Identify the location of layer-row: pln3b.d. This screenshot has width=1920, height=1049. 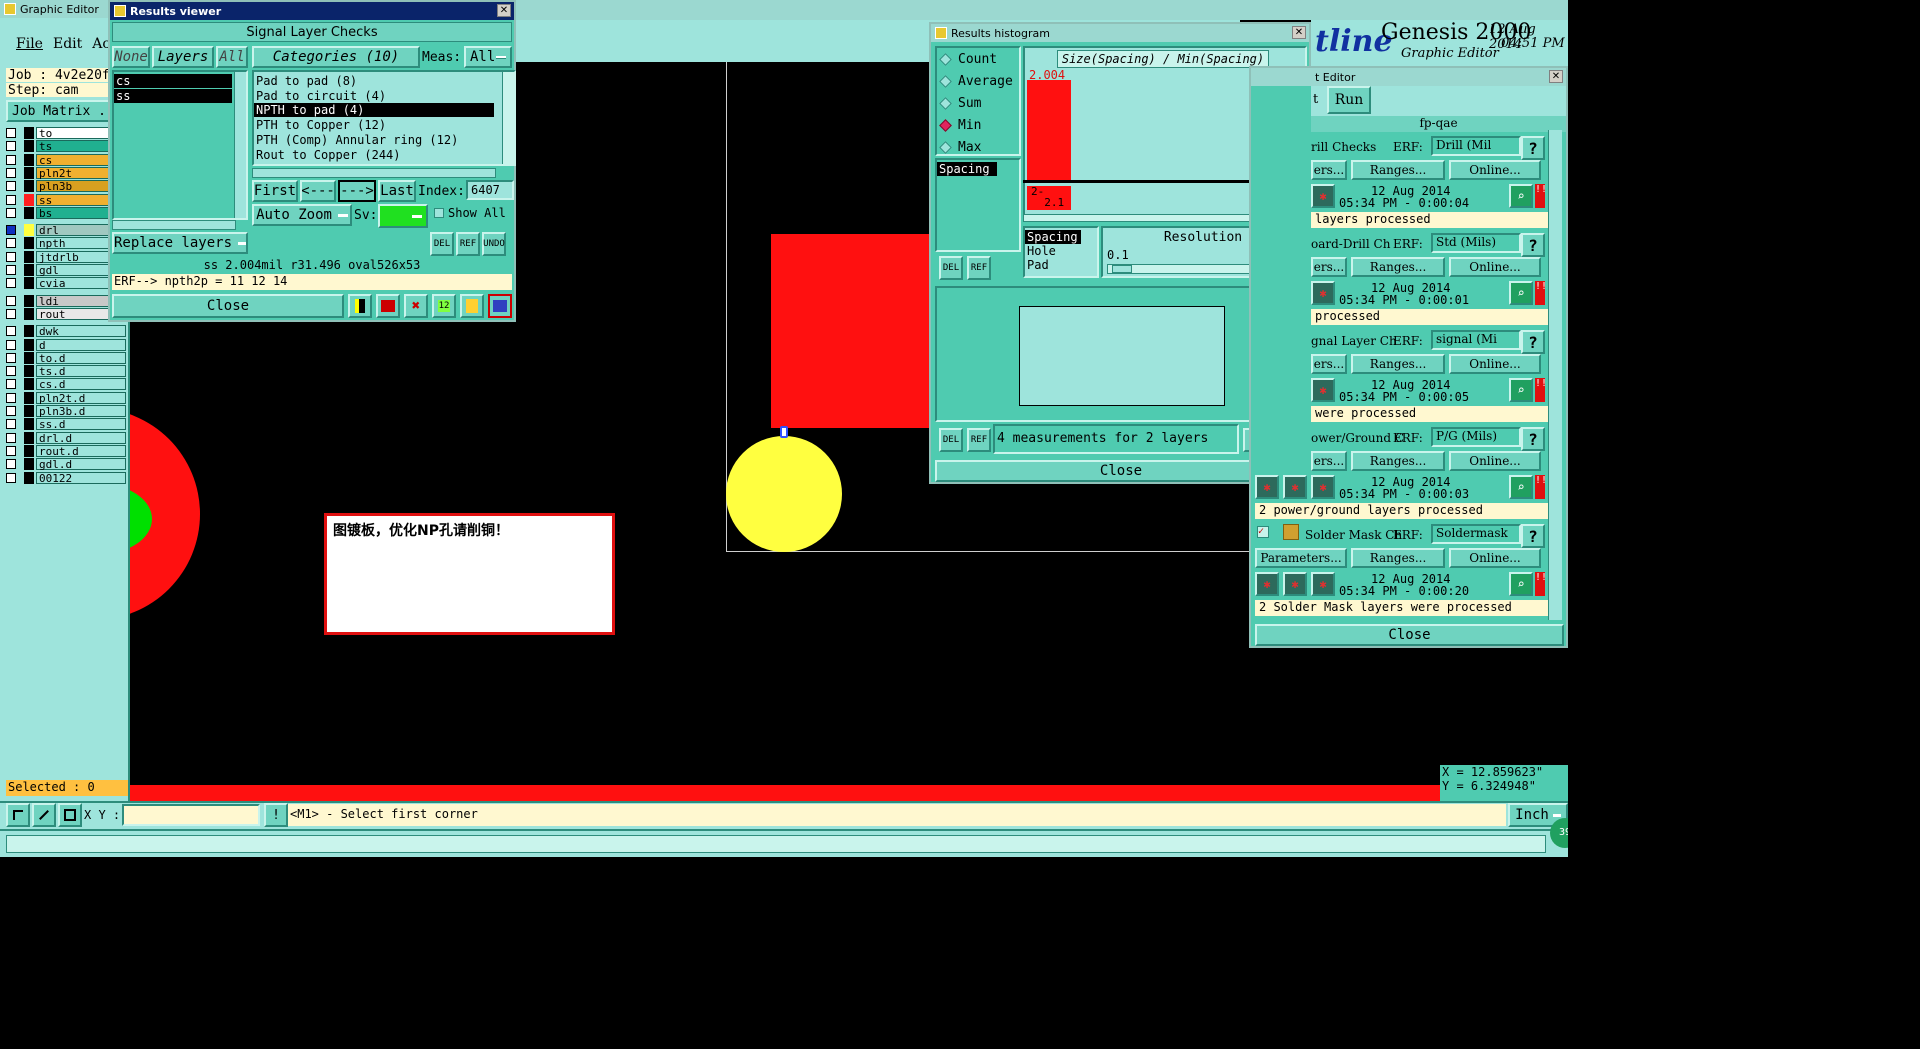
(66, 411).